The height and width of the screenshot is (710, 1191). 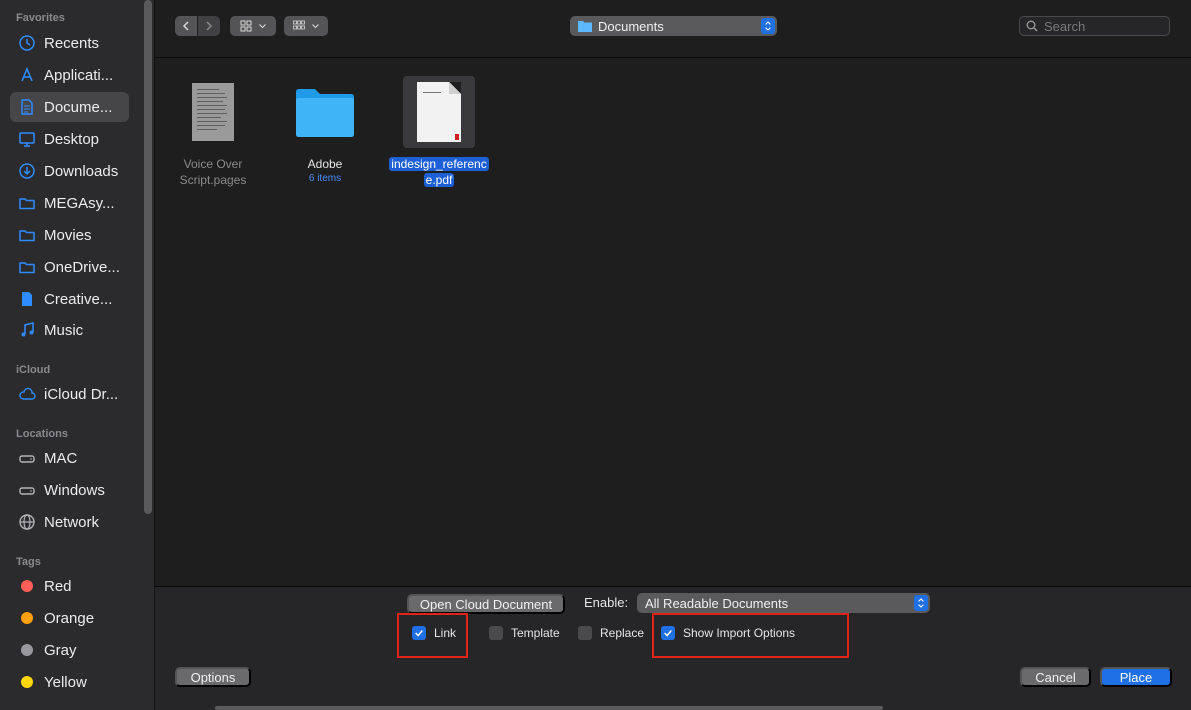 I want to click on locations-heading: Locations, so click(x=42, y=434).